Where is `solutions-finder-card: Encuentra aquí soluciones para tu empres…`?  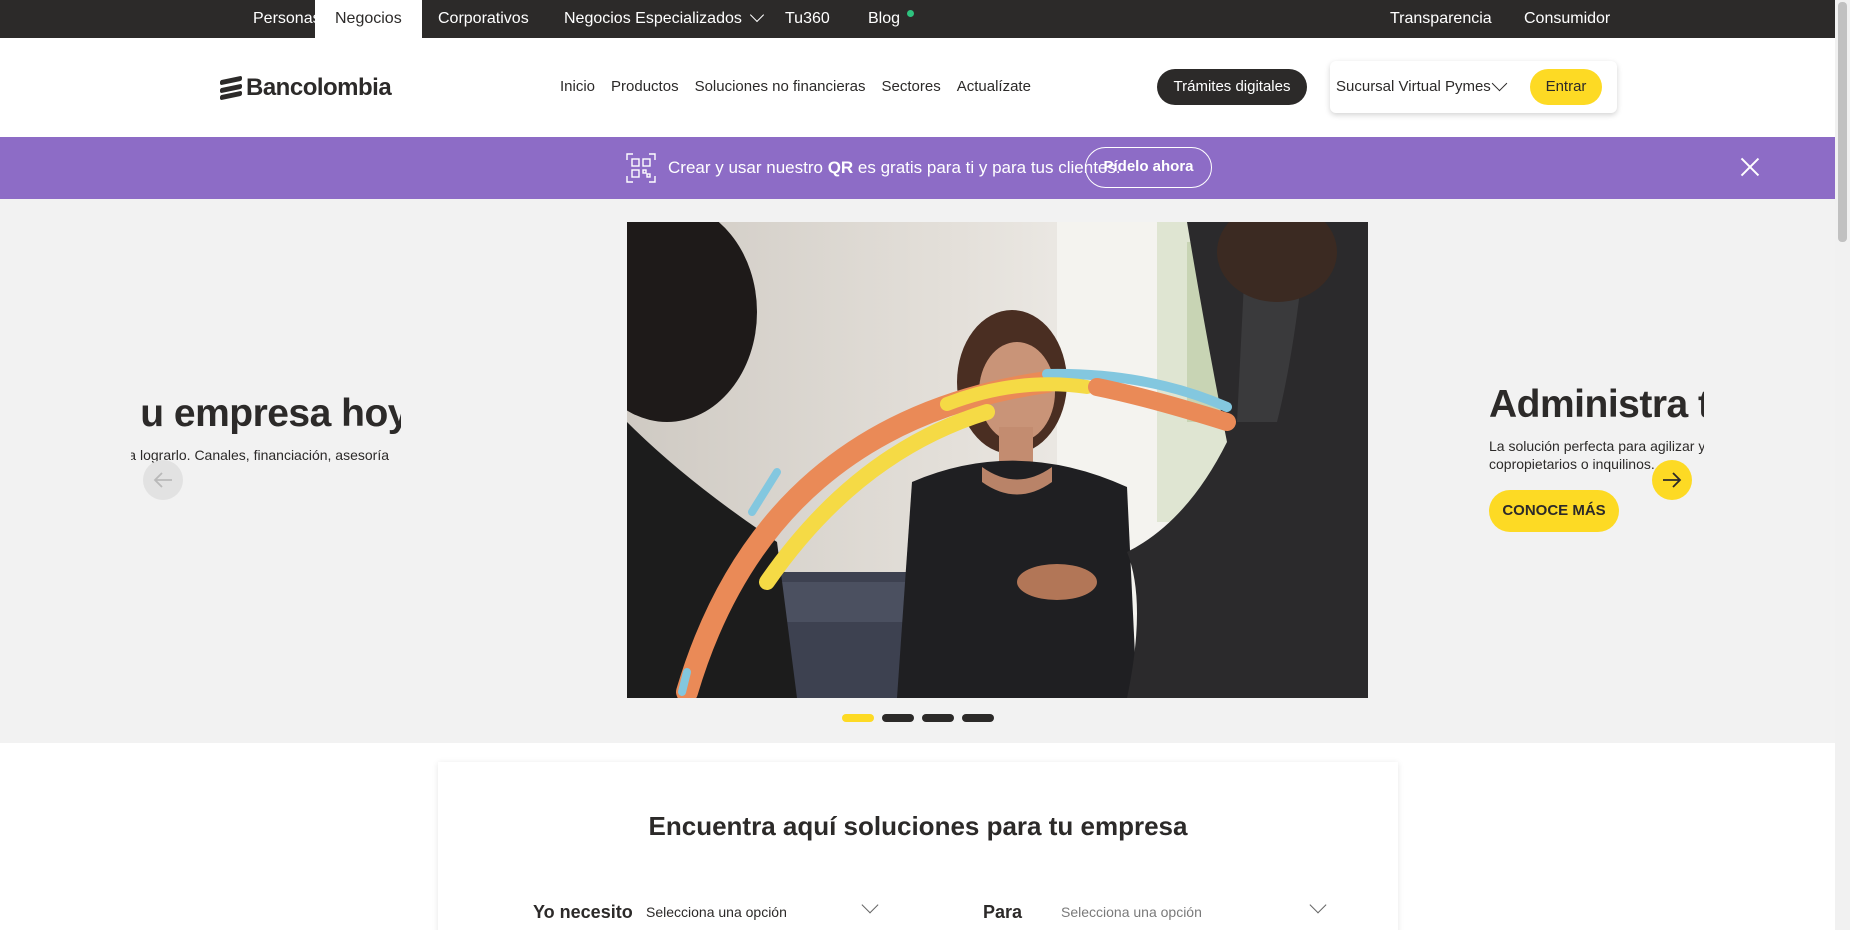 solutions-finder-card: Encuentra aquí soluciones para tu empres… is located at coordinates (918, 846).